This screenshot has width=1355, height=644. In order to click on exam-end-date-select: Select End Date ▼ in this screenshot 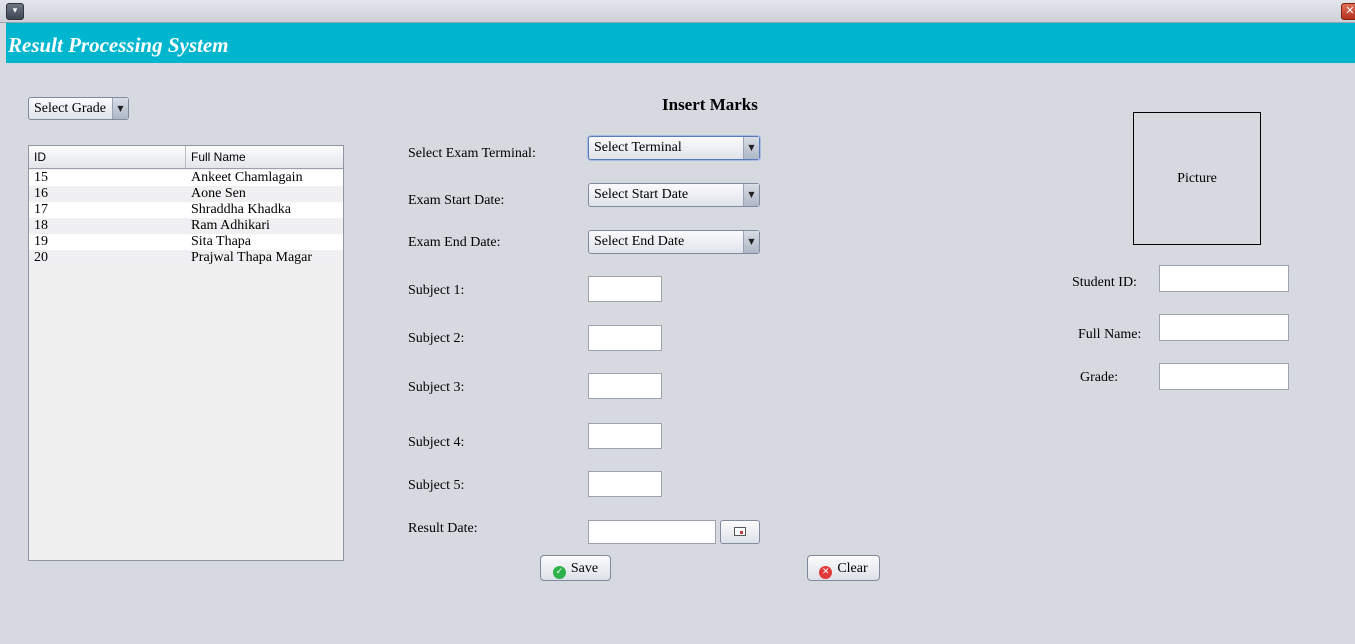, I will do `click(674, 242)`.